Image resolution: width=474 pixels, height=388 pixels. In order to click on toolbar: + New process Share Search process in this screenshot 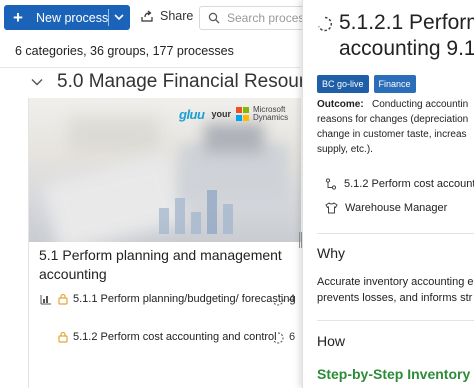, I will do `click(154, 18)`.